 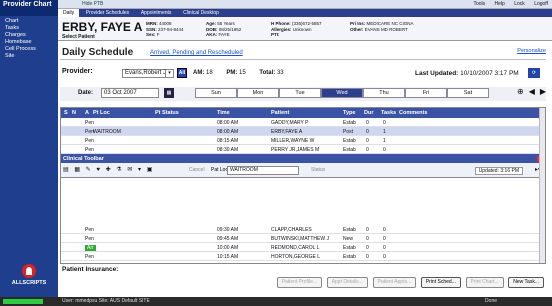 I want to click on tab-appointments: Appointments, so click(x=156, y=13).